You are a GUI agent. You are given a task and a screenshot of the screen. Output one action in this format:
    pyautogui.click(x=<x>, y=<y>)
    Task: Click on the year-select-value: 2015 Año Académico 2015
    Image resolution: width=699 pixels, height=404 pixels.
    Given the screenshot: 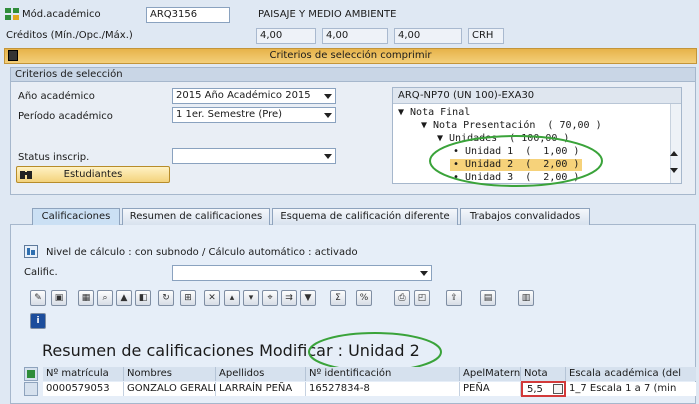 What is the action you would take?
    pyautogui.click(x=243, y=95)
    